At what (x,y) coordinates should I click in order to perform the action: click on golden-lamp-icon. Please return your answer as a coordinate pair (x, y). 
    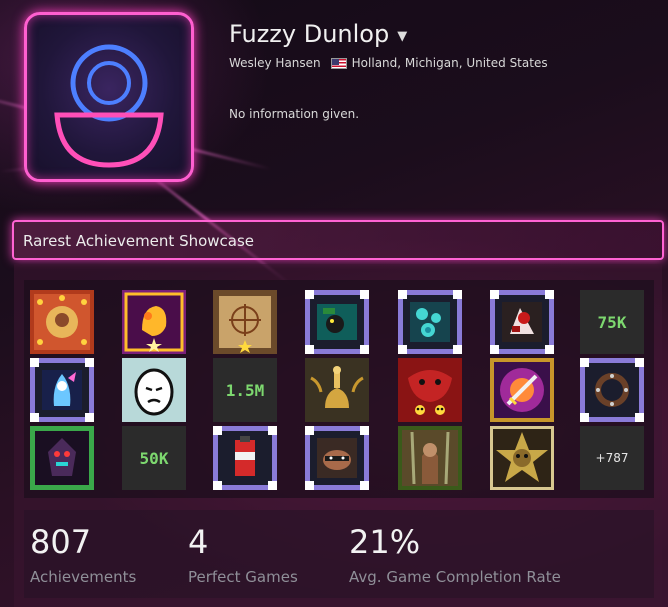
    Looking at the image, I should click on (337, 390).